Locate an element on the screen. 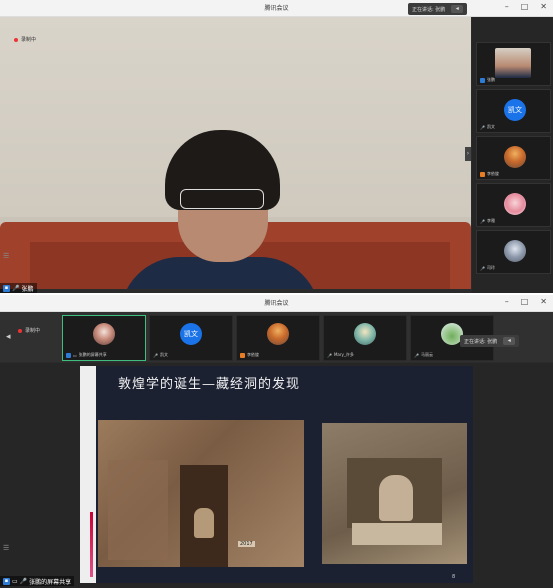  slide-page-number: 8 is located at coordinates (454, 577).